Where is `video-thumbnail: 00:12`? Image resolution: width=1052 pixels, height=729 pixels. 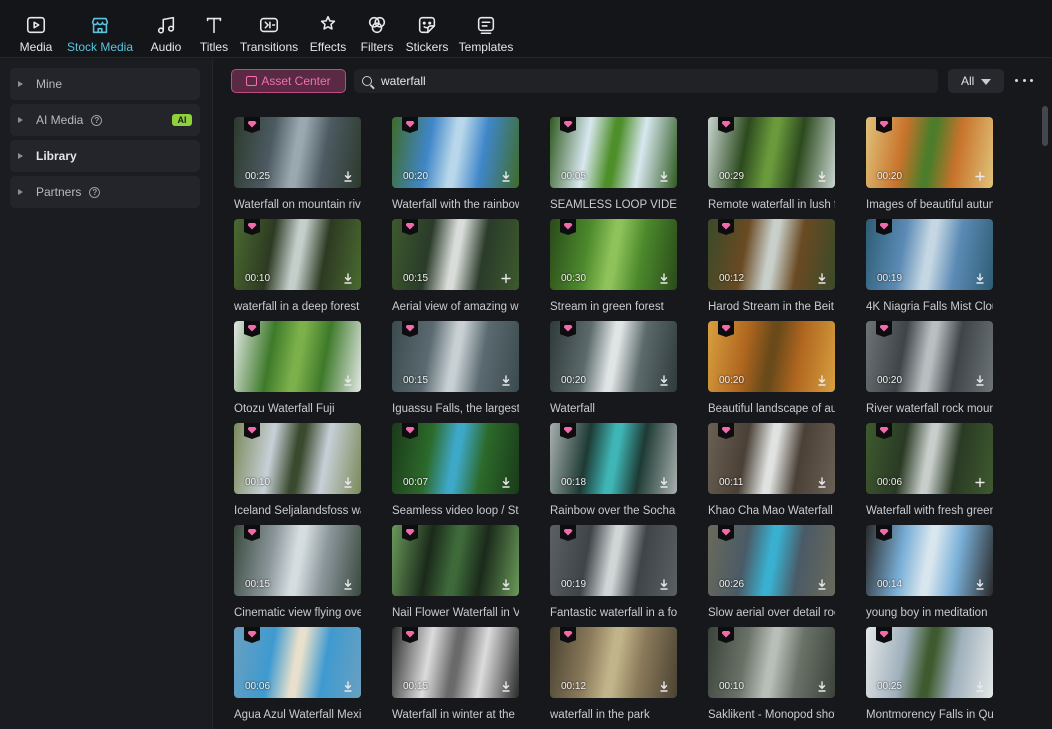 video-thumbnail: 00:12 is located at coordinates (771, 254).